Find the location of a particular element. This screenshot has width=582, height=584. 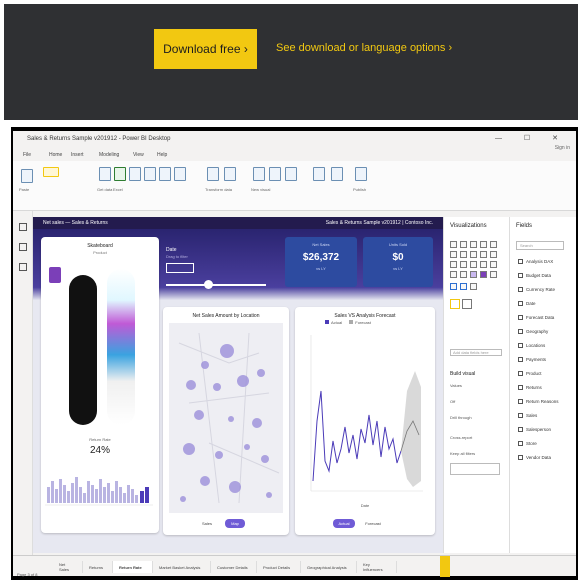

menu-help: Help is located at coordinates (162, 155).